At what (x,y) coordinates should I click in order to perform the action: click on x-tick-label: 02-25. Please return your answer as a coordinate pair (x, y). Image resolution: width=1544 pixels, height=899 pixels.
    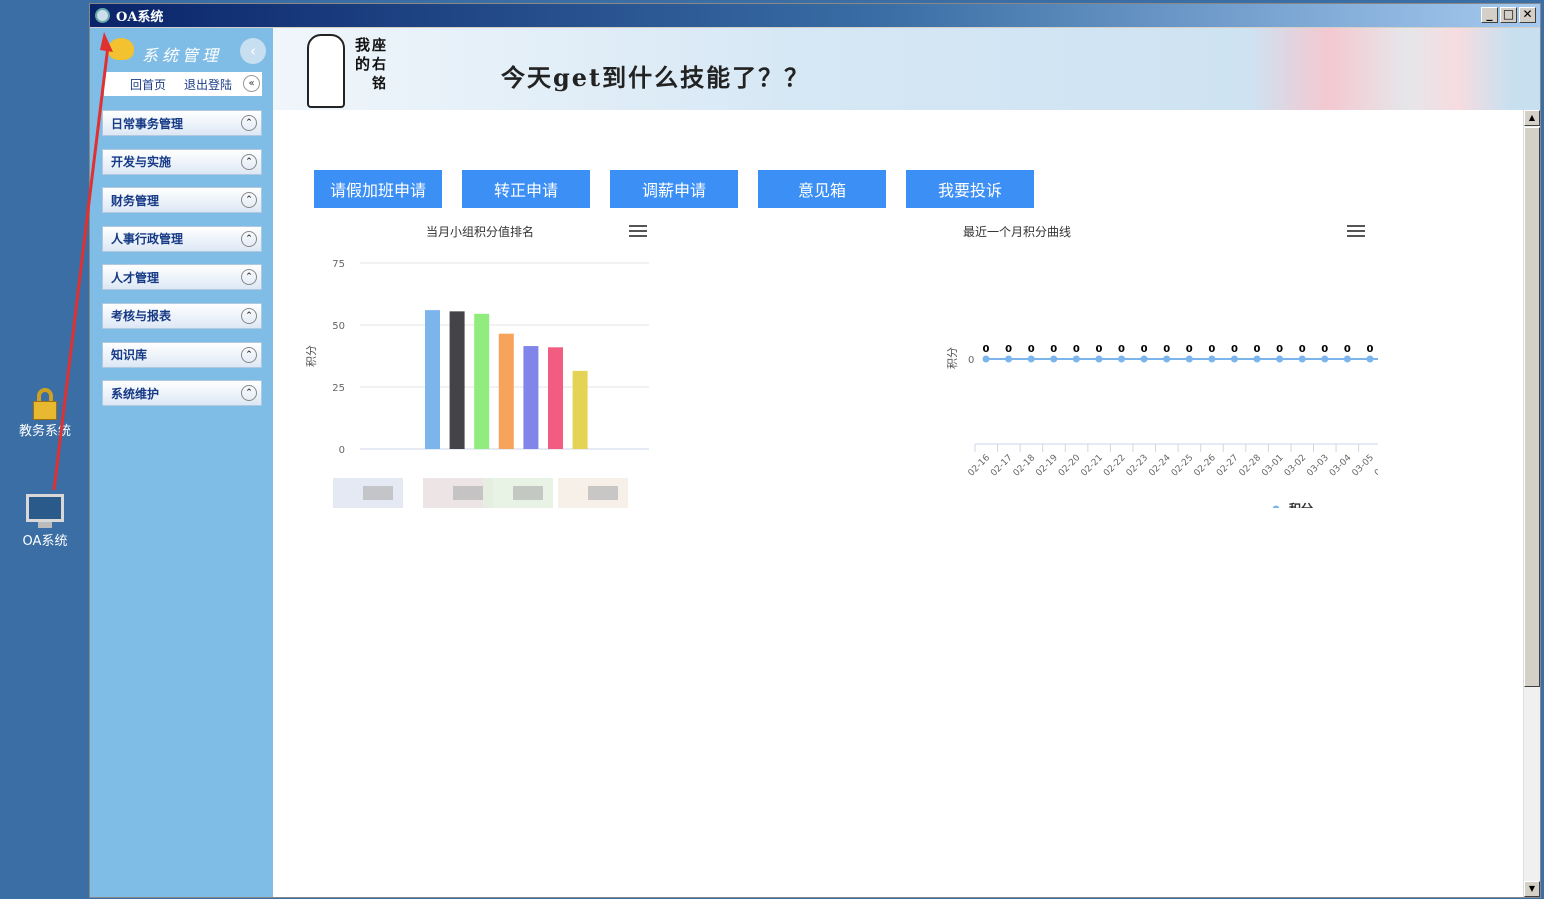
    Looking at the image, I should click on (1183, 466).